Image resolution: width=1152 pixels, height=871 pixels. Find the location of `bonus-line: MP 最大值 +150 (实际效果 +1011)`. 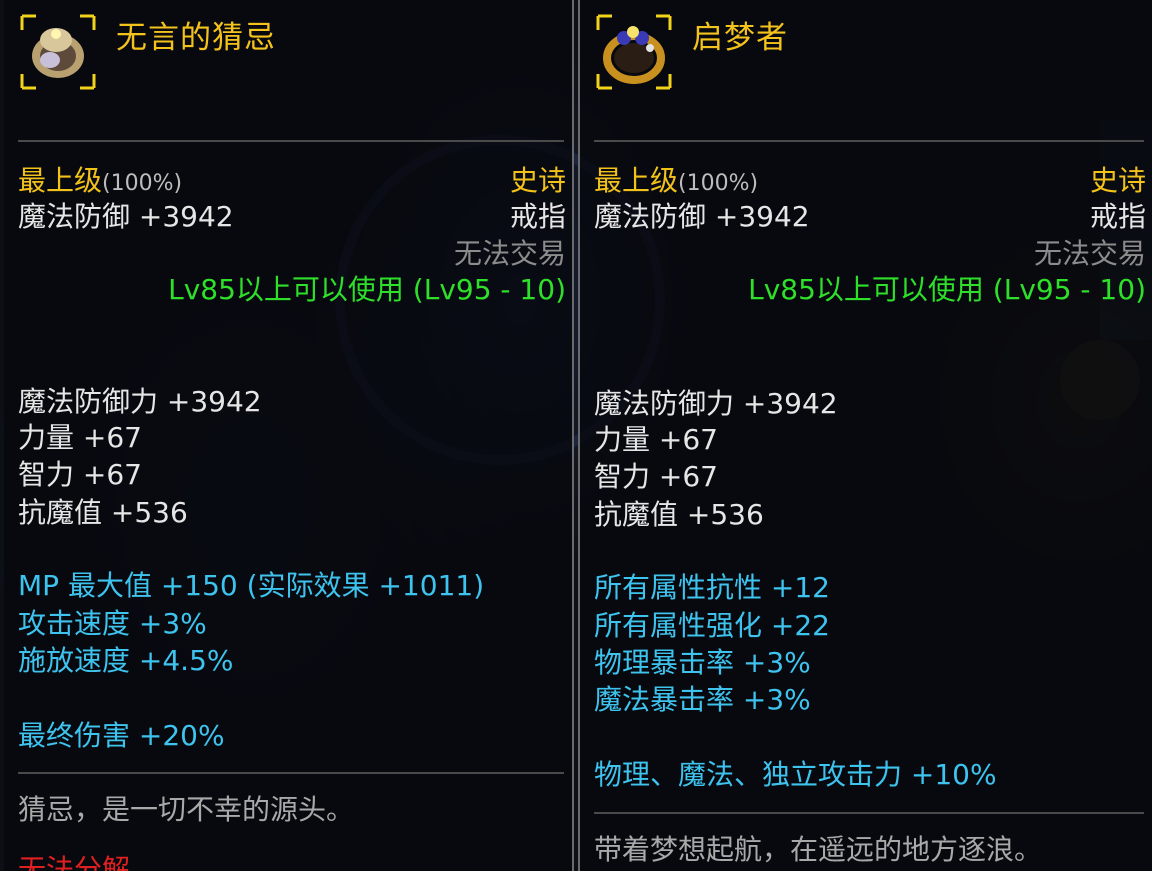

bonus-line: MP 最大值 +150 (实际效果 +1011) is located at coordinates (251, 585).